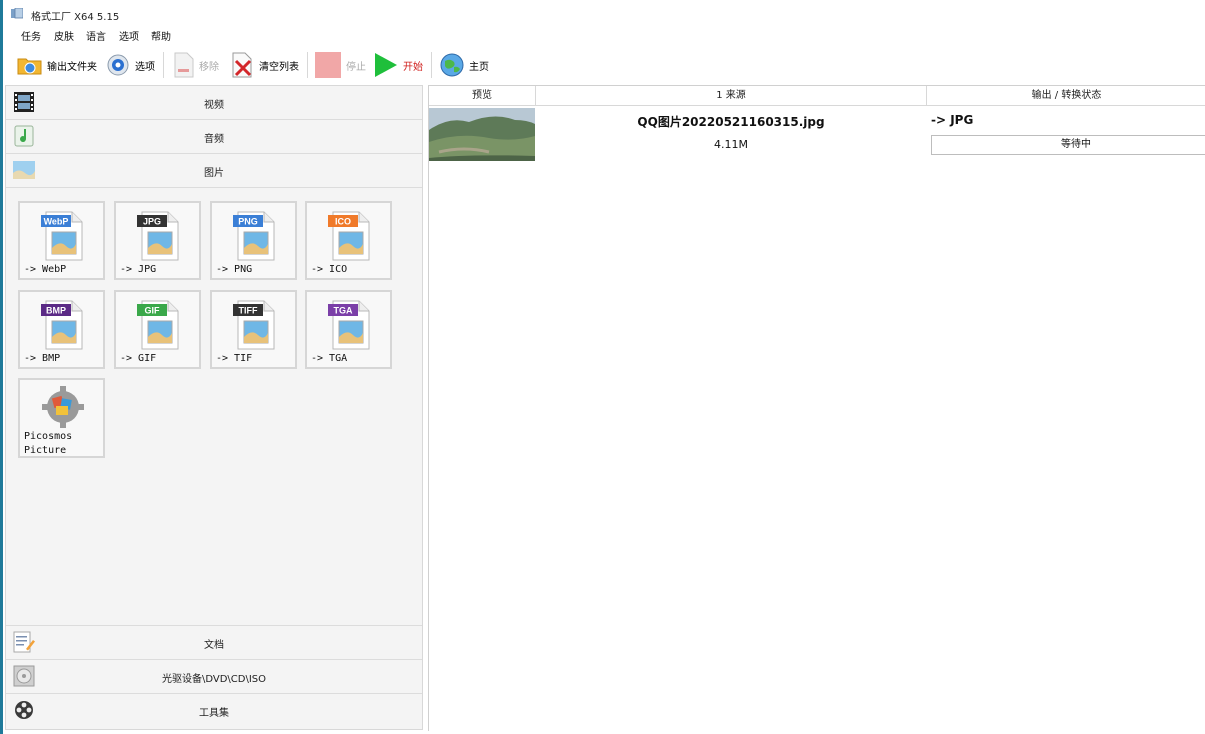 Image resolution: width=1205 pixels, height=734 pixels. What do you see at coordinates (214, 645) in the screenshot?
I see `category-document-label: 文档` at bounding box center [214, 645].